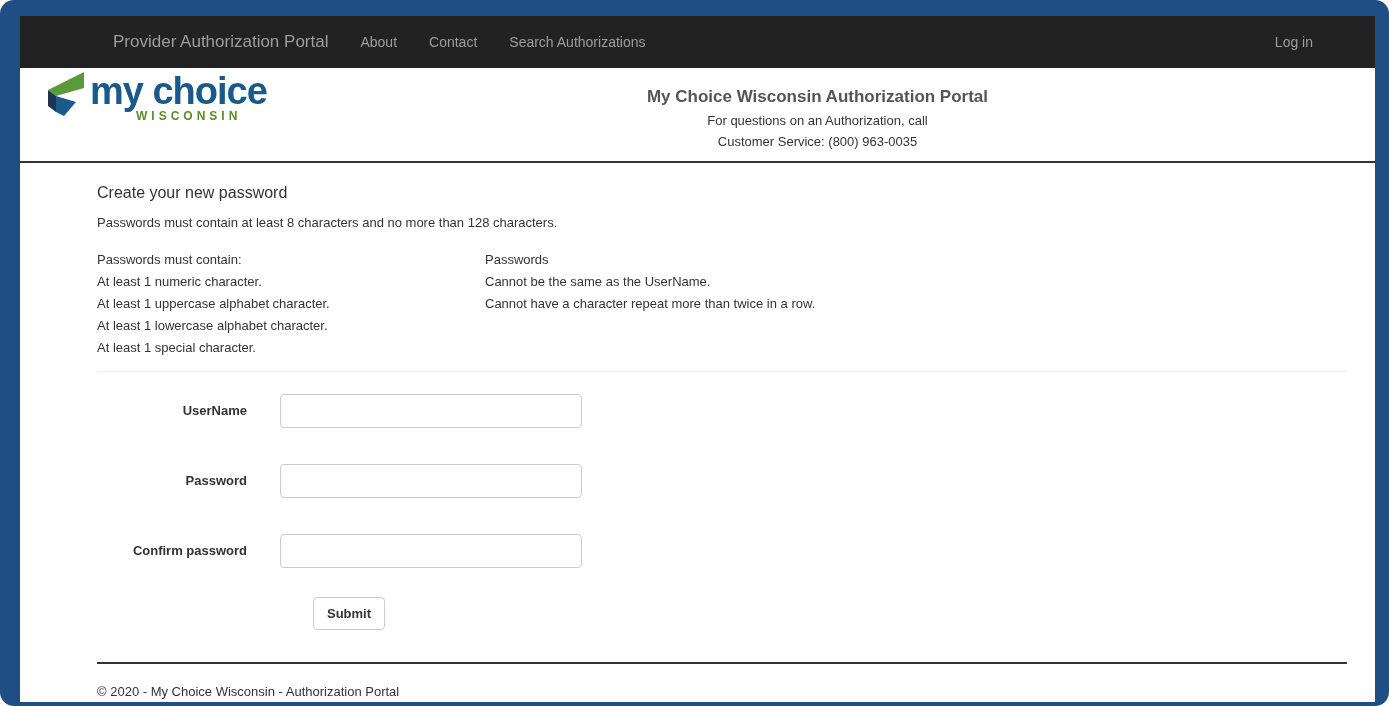 The image size is (1389, 706). Describe the element at coordinates (216, 480) in the screenshot. I see `field-label: Password` at that location.